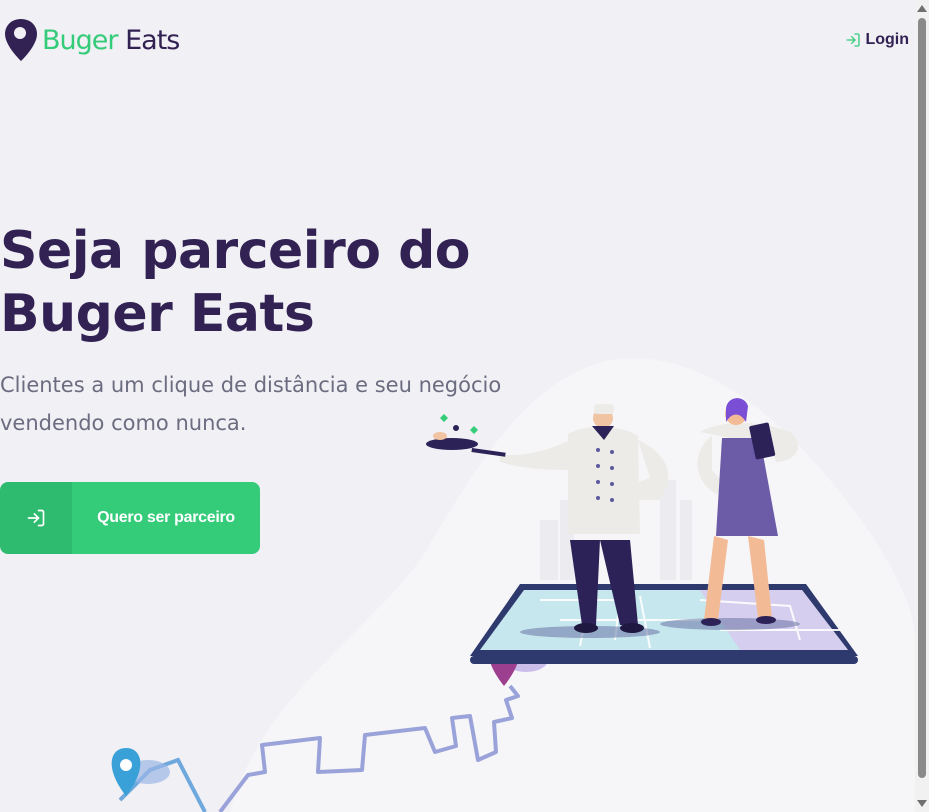 The width and height of the screenshot is (929, 812). Describe the element at coordinates (123, 423) in the screenshot. I see `subtitle-line-2: vendendo como nunca.` at that location.